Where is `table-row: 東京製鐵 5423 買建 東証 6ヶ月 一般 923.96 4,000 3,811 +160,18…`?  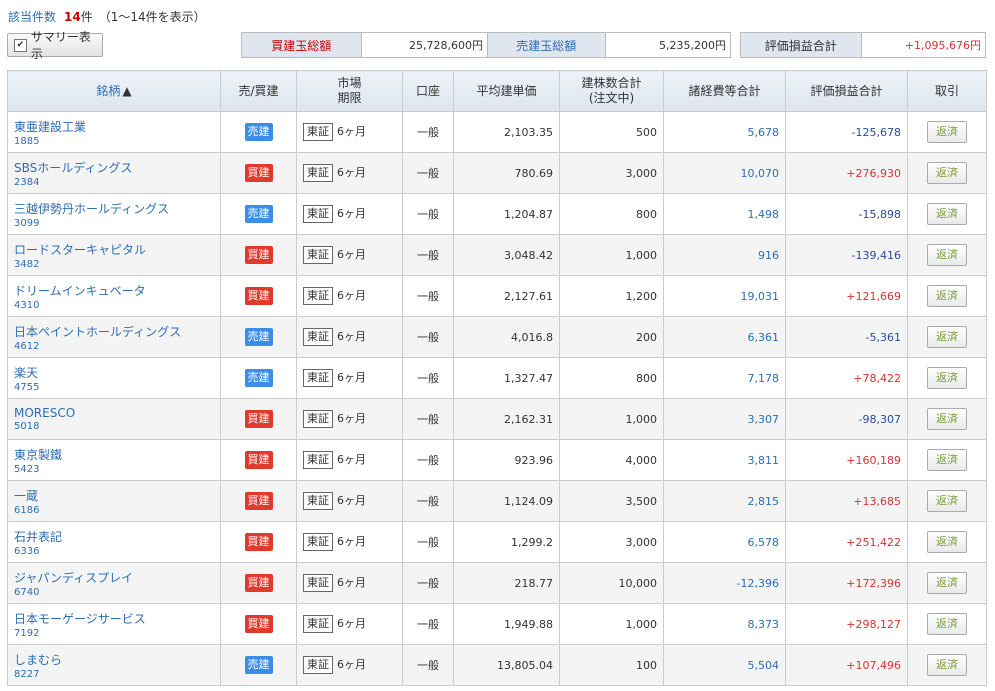 table-row: 東京製鐵 5423 買建 東証 6ヶ月 一般 923.96 4,000 3,811 +160,18… is located at coordinates (497, 460).